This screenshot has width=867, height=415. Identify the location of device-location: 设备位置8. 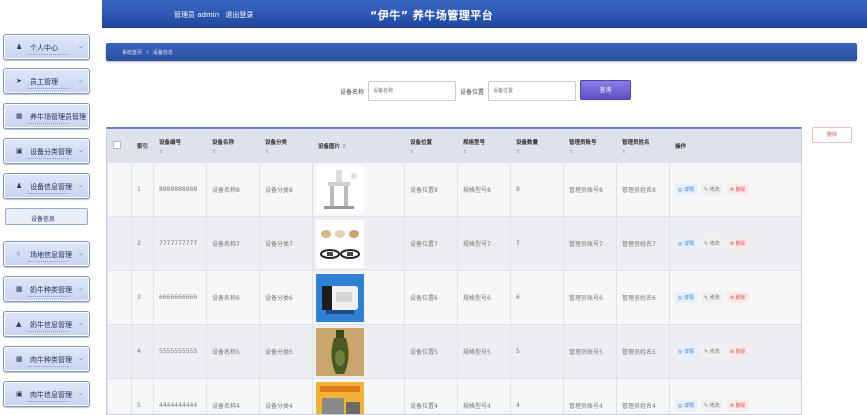
(431, 189).